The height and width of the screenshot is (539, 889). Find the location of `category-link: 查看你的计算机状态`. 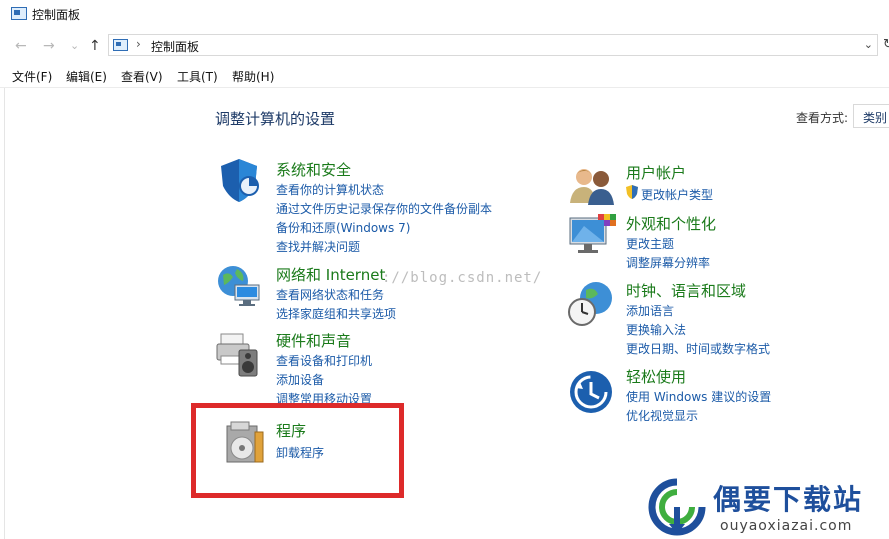

category-link: 查看你的计算机状态 is located at coordinates (330, 189).